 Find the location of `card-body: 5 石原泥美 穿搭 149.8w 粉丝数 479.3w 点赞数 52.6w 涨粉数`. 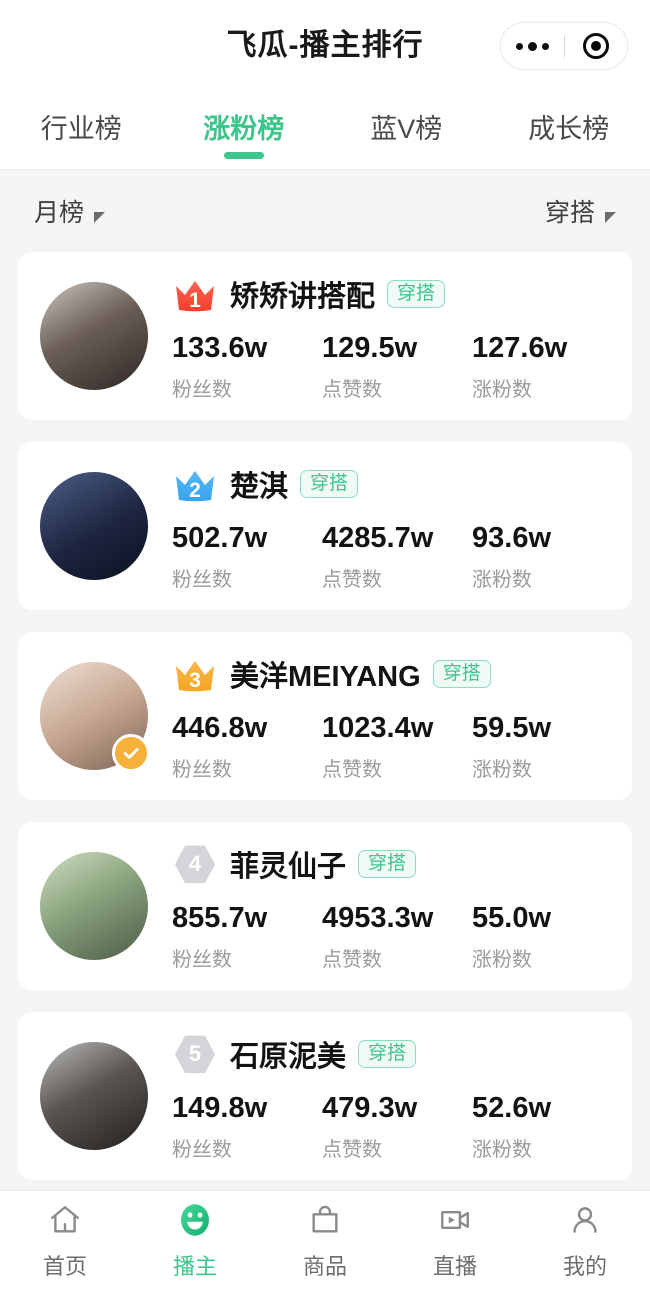

card-body: 5 石原泥美 穿搭 149.8w 粉丝数 479.3w 点赞数 52.6w 涨粉数 is located at coordinates (390, 1095).